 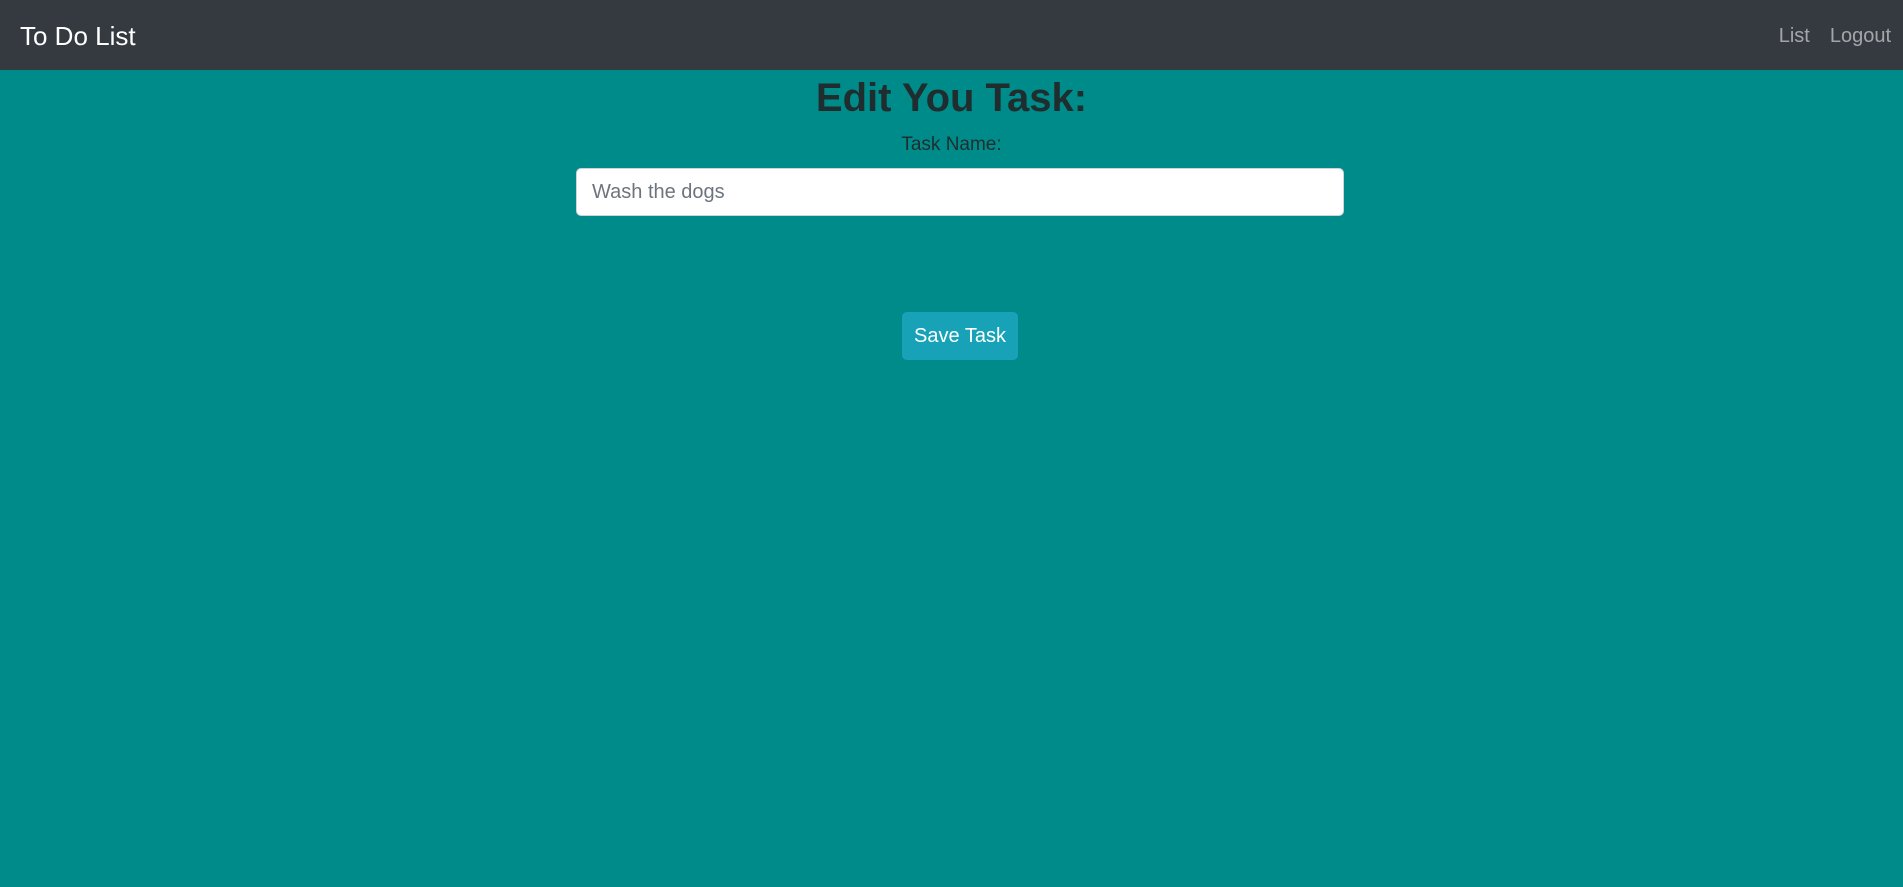 I want to click on brand-link: To Do List, so click(x=78, y=36).